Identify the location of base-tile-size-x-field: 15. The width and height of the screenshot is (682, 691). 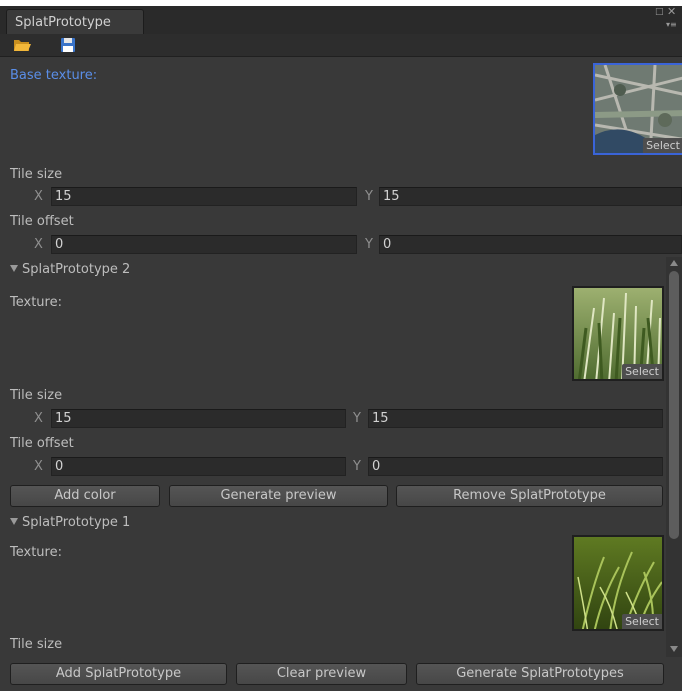
(204, 196).